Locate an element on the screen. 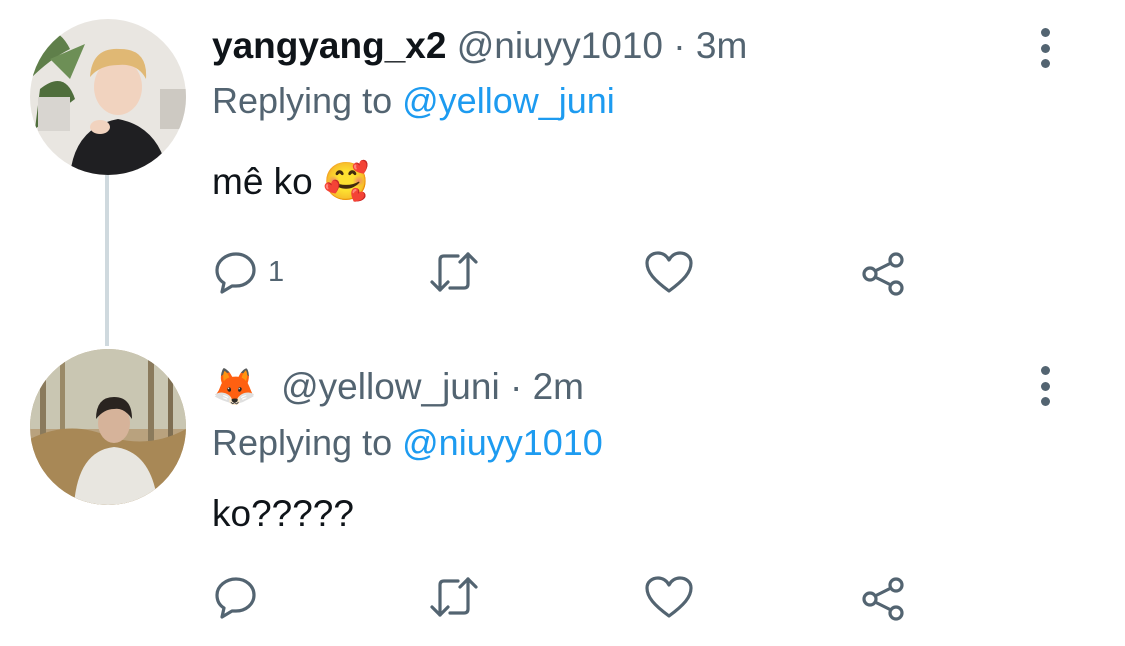  reply-button is located at coordinates (241, 597).